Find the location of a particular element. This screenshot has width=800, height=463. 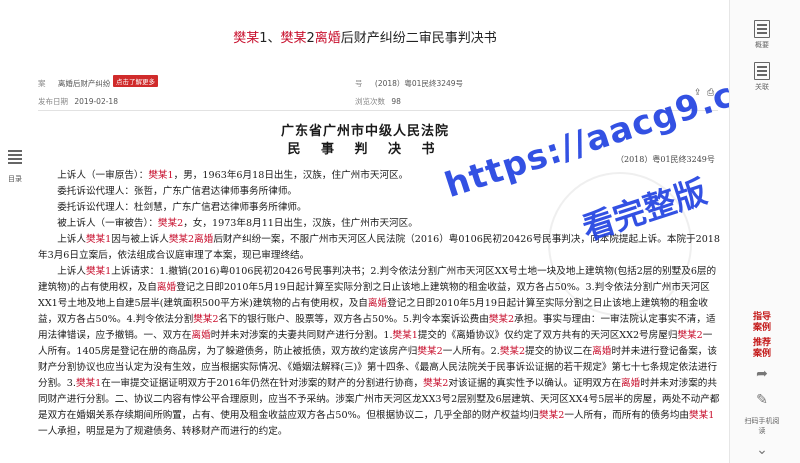

recommend-label-2: 案例 is located at coordinates (761, 354).